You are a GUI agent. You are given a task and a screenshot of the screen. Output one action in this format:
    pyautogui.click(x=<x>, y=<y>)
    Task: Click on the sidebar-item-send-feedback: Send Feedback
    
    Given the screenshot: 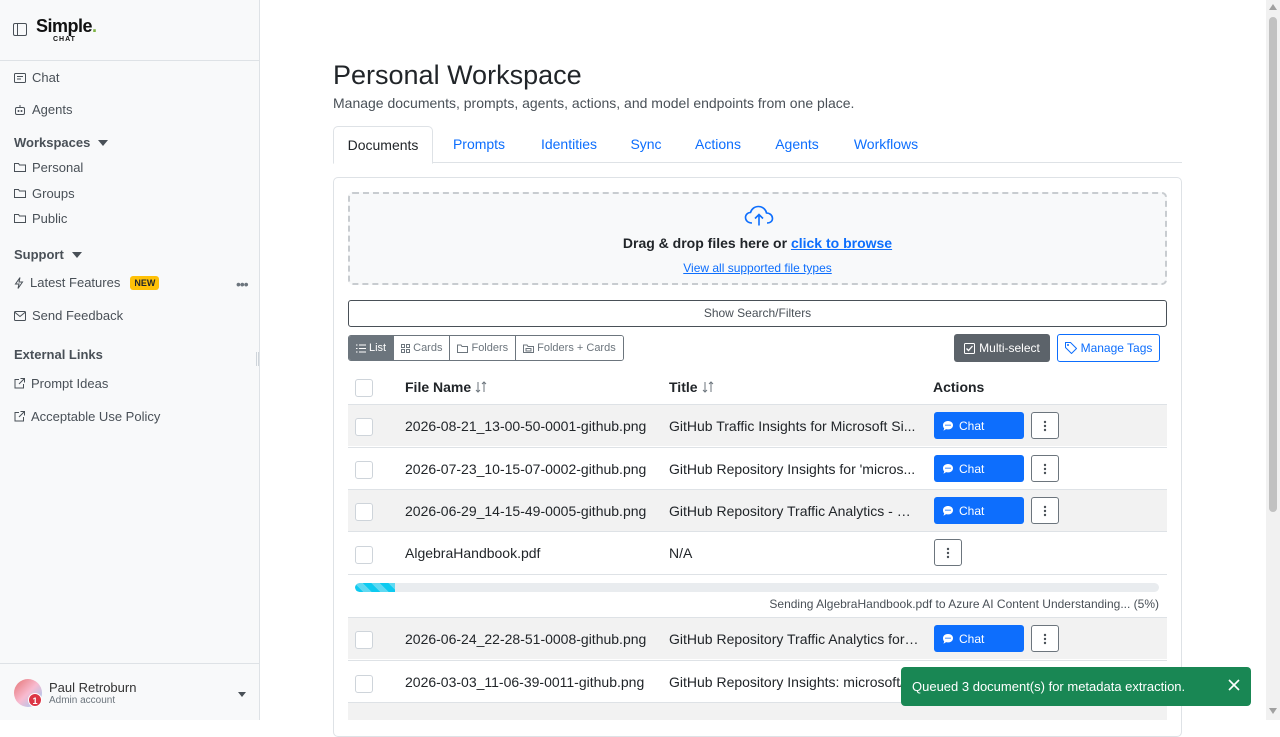 What is the action you would take?
    pyautogui.click(x=68, y=315)
    